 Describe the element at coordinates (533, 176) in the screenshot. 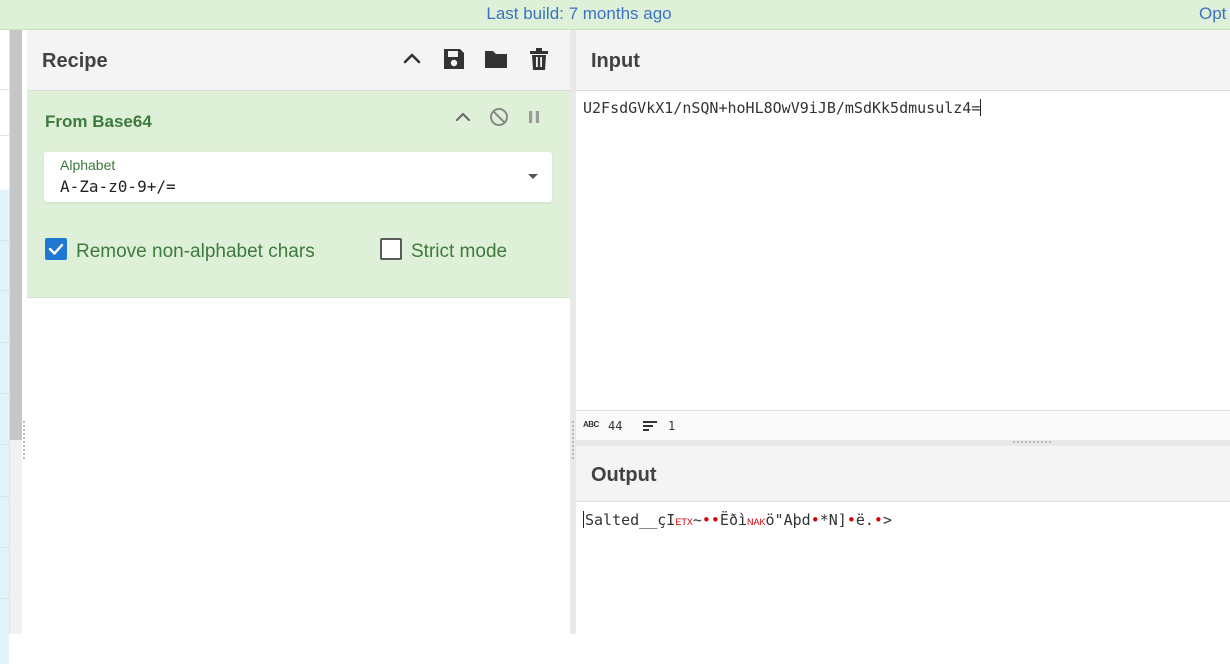

I see `dropdown-caret-icon` at that location.